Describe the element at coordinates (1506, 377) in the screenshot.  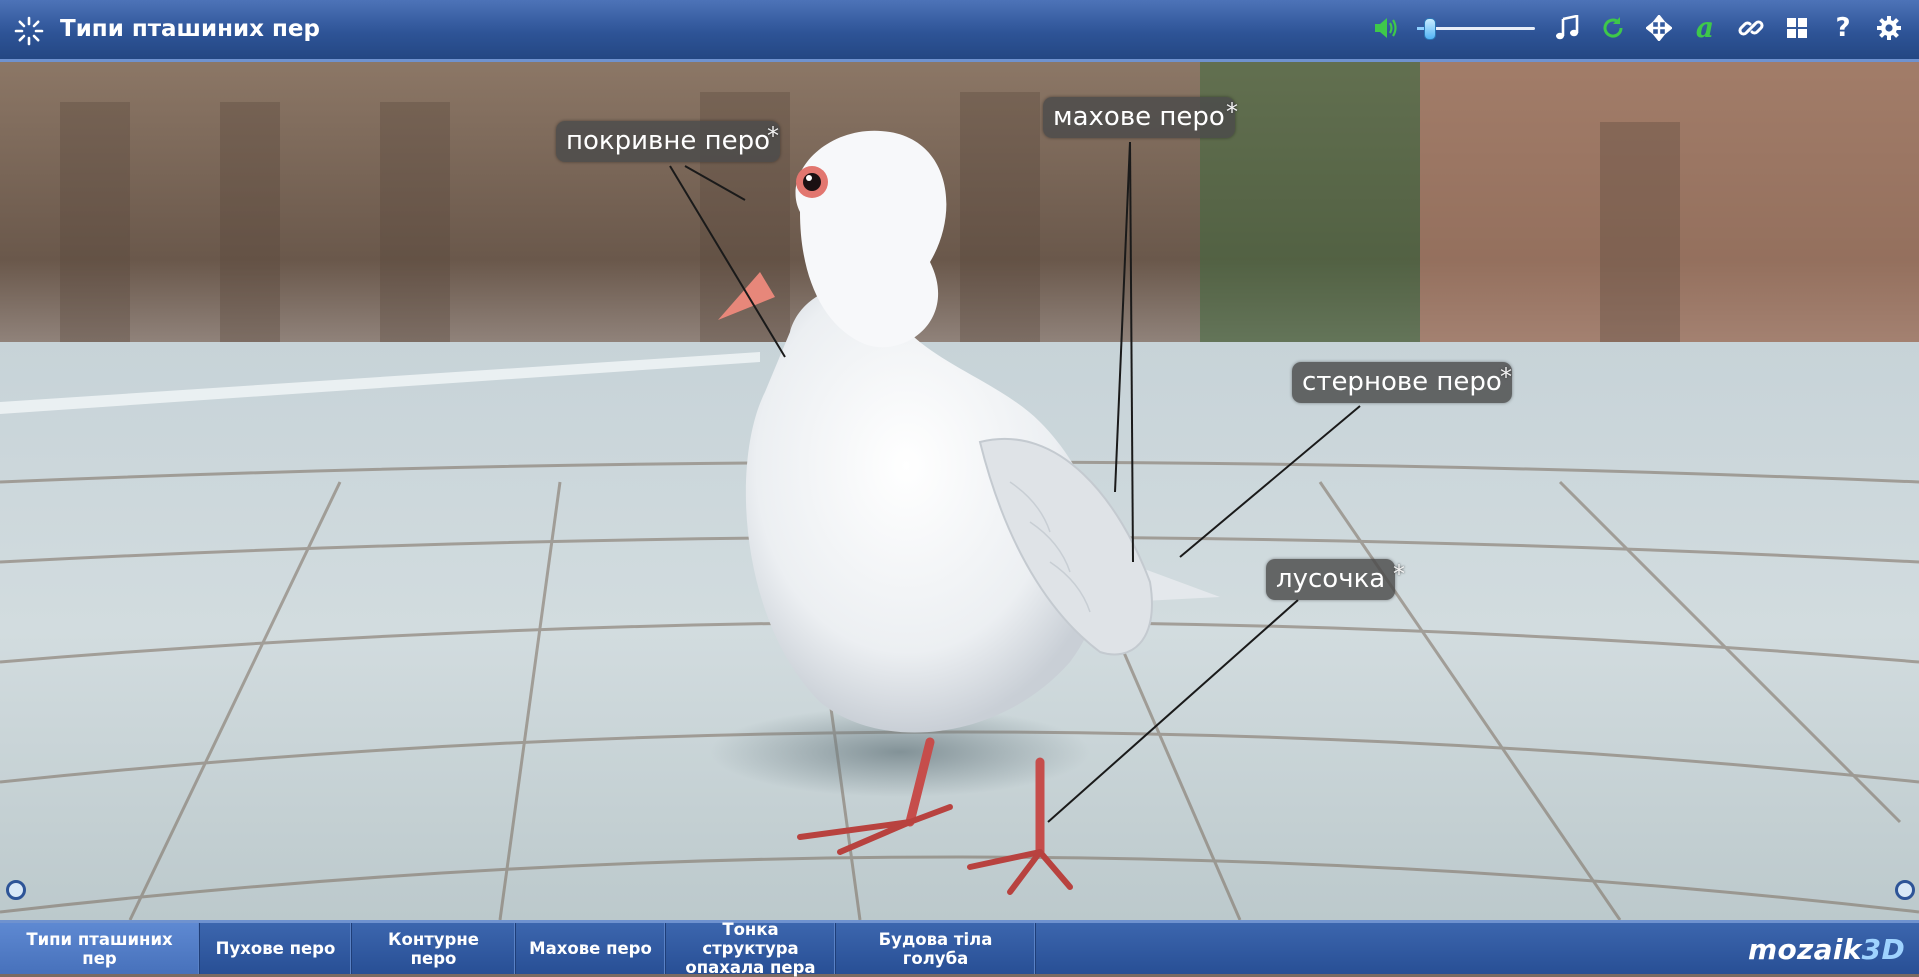
I see `label-tail-feather-star: *` at that location.